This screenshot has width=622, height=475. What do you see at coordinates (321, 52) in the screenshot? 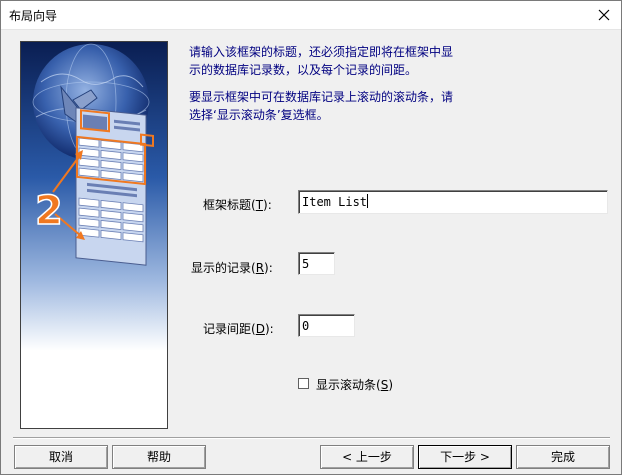
I see `instruction-line: 请输入该框架的标题，还必须指定即将在框架中显` at bounding box center [321, 52].